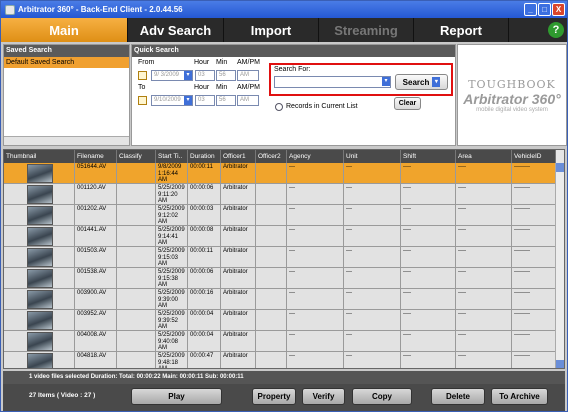 The image size is (568, 412). What do you see at coordinates (142, 75) in the screenshot?
I see `from-checkbox` at bounding box center [142, 75].